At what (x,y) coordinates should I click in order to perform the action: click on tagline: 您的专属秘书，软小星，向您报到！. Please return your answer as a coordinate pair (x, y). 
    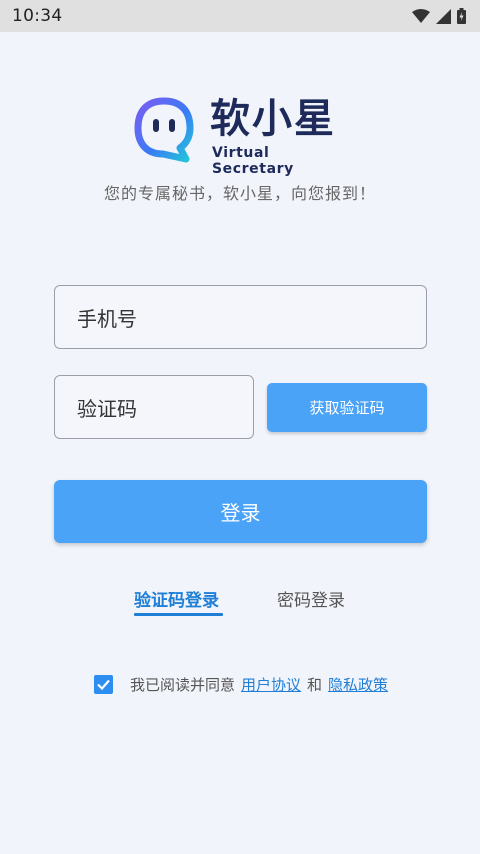
    Looking at the image, I should click on (239, 193).